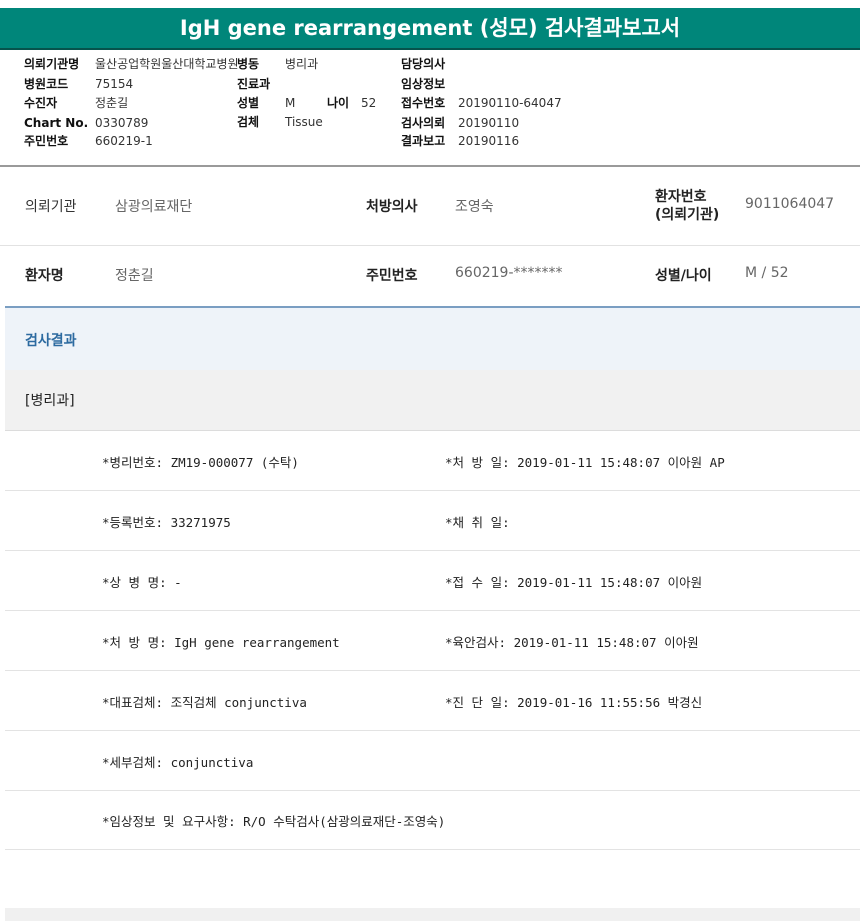  Describe the element at coordinates (304, 122) in the screenshot. I see `header-value-specimen: Tissue` at that location.